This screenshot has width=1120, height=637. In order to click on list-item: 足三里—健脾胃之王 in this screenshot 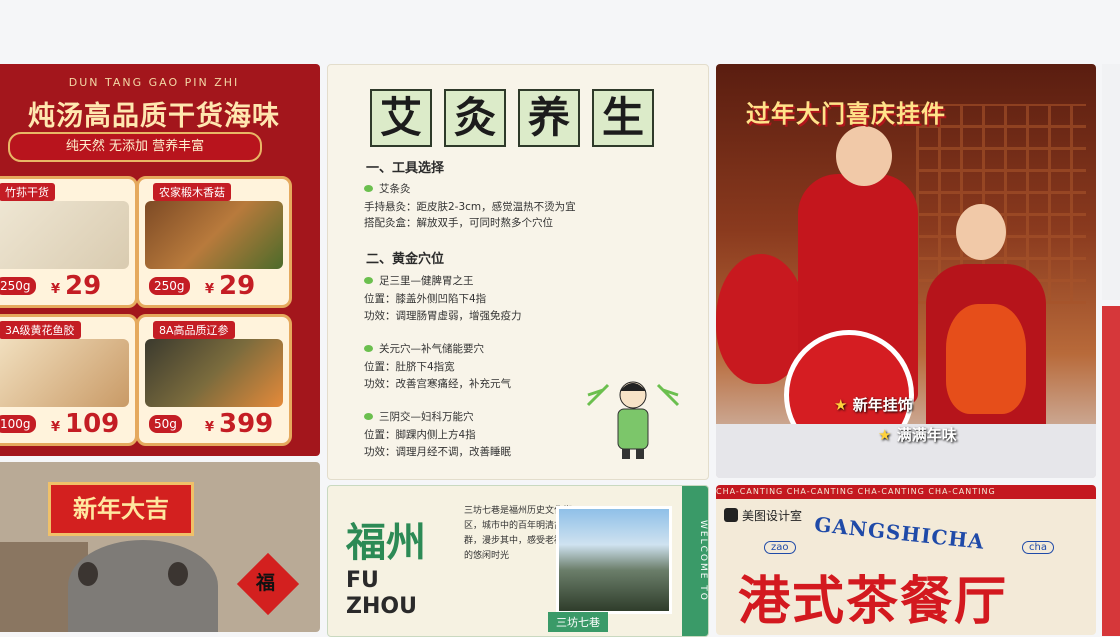, I will do `click(419, 280)`.